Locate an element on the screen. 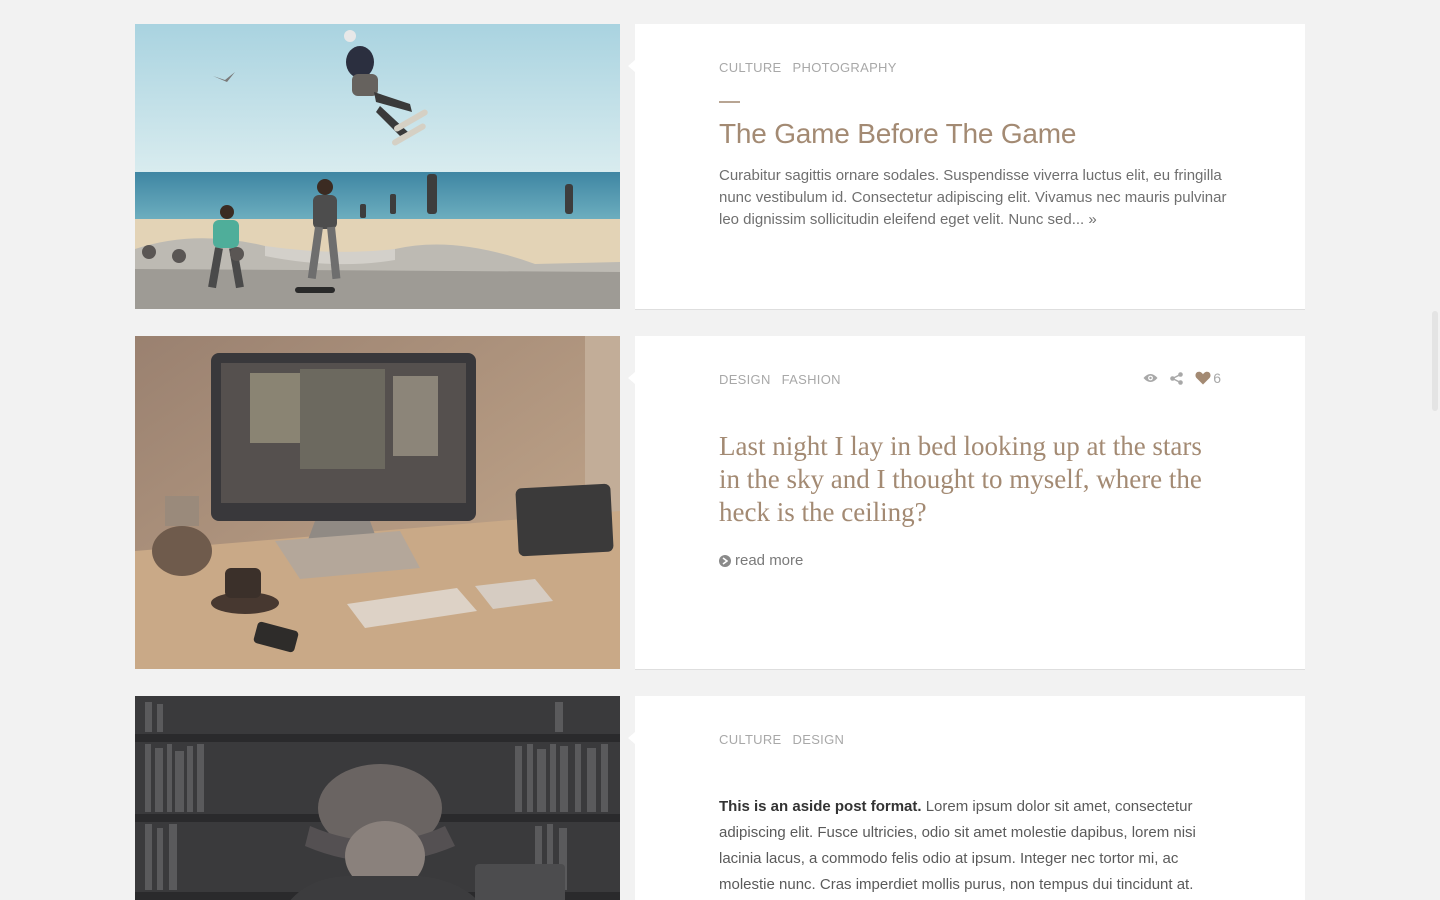 The image size is (1440, 900). share-icon is located at coordinates (1177, 378).